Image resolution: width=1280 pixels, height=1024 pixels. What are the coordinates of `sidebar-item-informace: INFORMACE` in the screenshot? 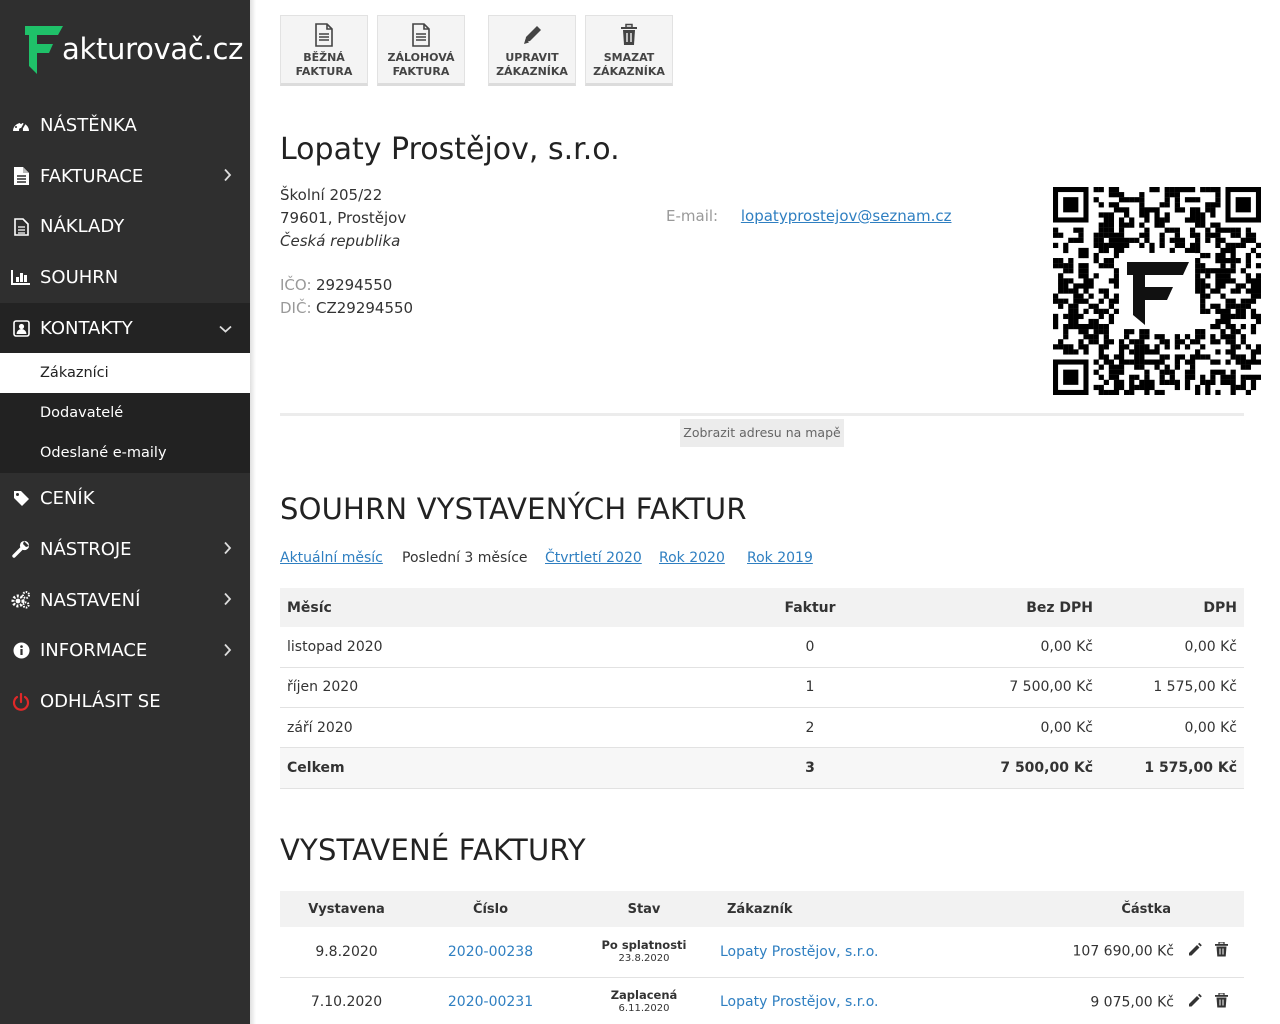 It's located at (125, 651).